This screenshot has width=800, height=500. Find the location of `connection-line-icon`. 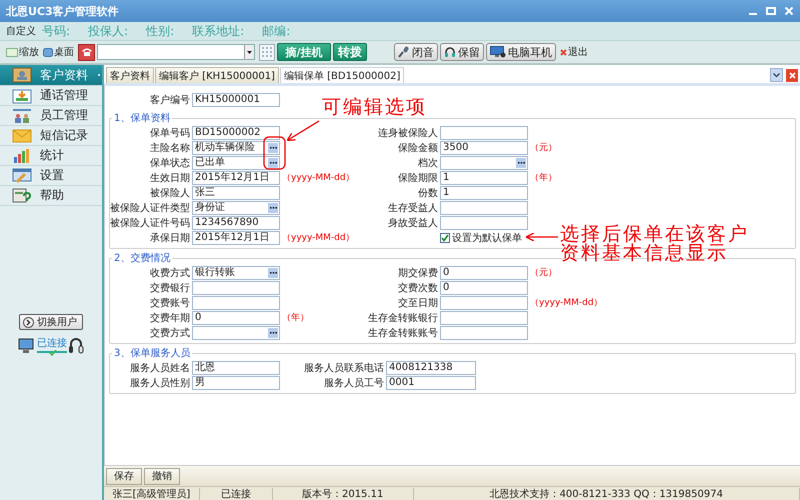

connection-line-icon is located at coordinates (52, 353).